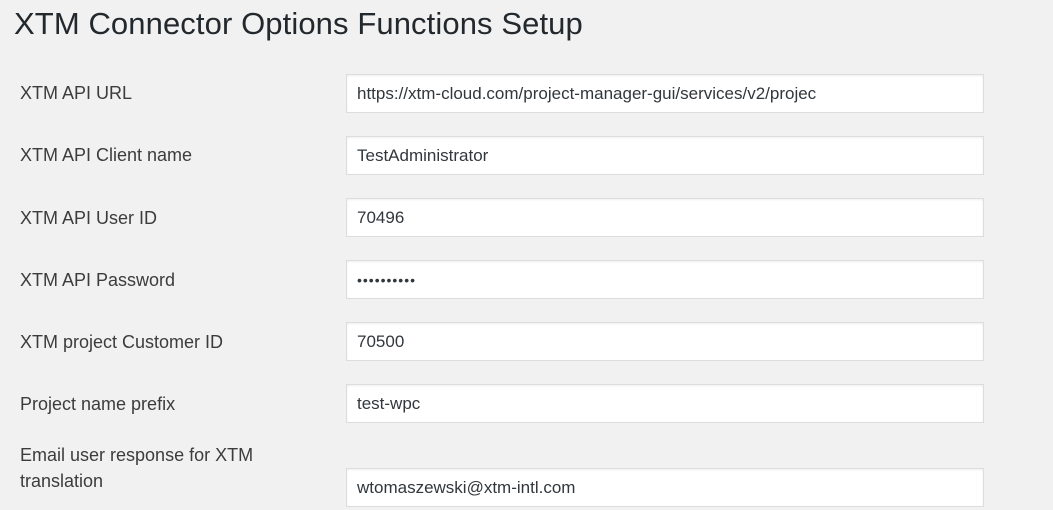 This screenshot has height=510, width=1053. I want to click on page-title: XTM Connector Options Functions Setup, so click(298, 23).